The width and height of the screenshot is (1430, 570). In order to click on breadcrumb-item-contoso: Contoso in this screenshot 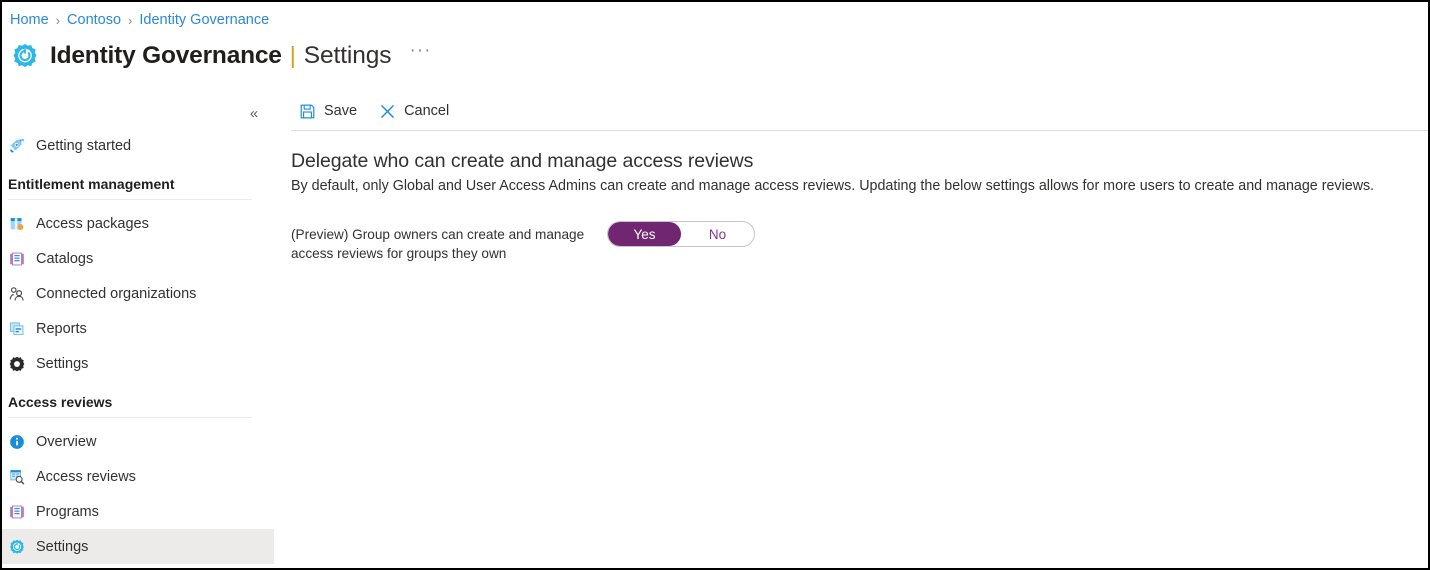, I will do `click(94, 20)`.